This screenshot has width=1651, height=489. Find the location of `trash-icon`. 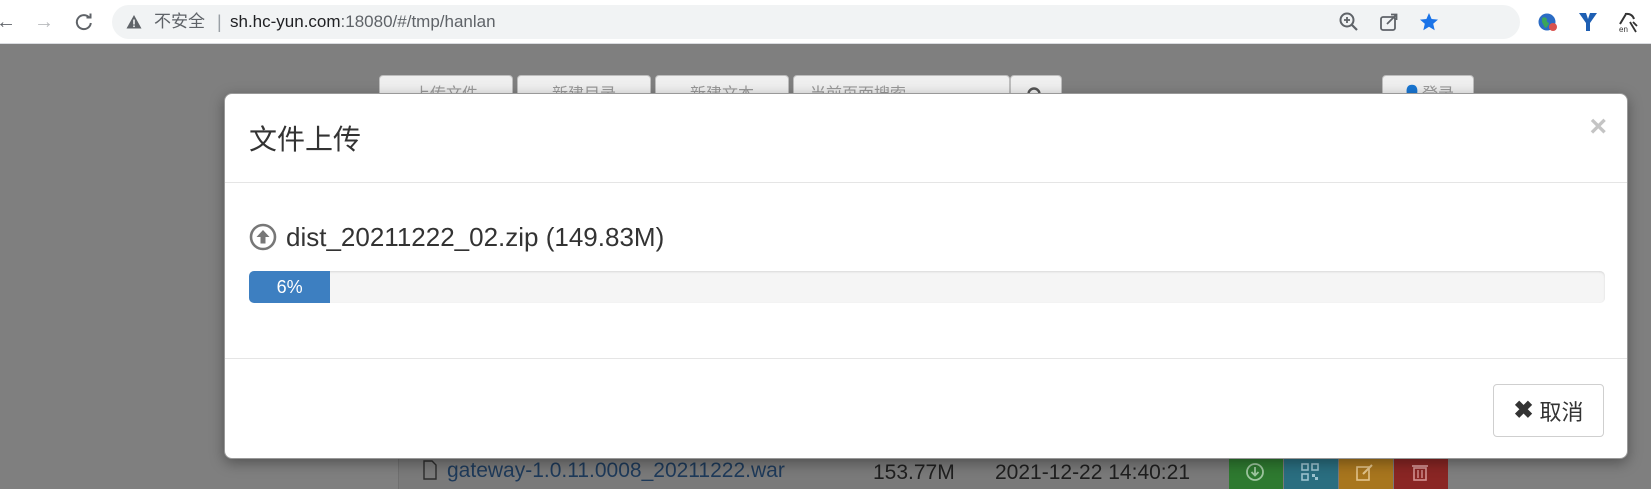

trash-icon is located at coordinates (1420, 473).